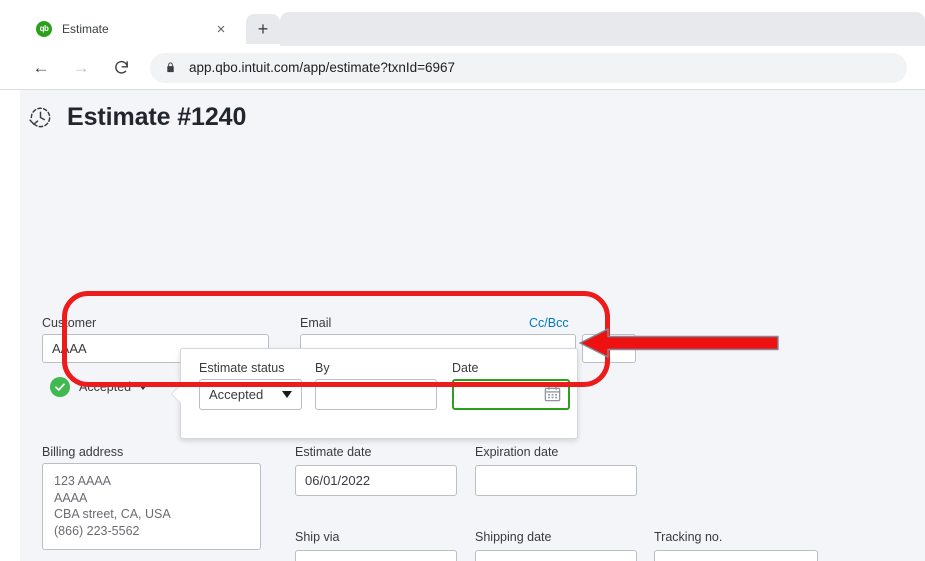 The width and height of the screenshot is (925, 561). What do you see at coordinates (316, 323) in the screenshot?
I see `email-label: Email` at bounding box center [316, 323].